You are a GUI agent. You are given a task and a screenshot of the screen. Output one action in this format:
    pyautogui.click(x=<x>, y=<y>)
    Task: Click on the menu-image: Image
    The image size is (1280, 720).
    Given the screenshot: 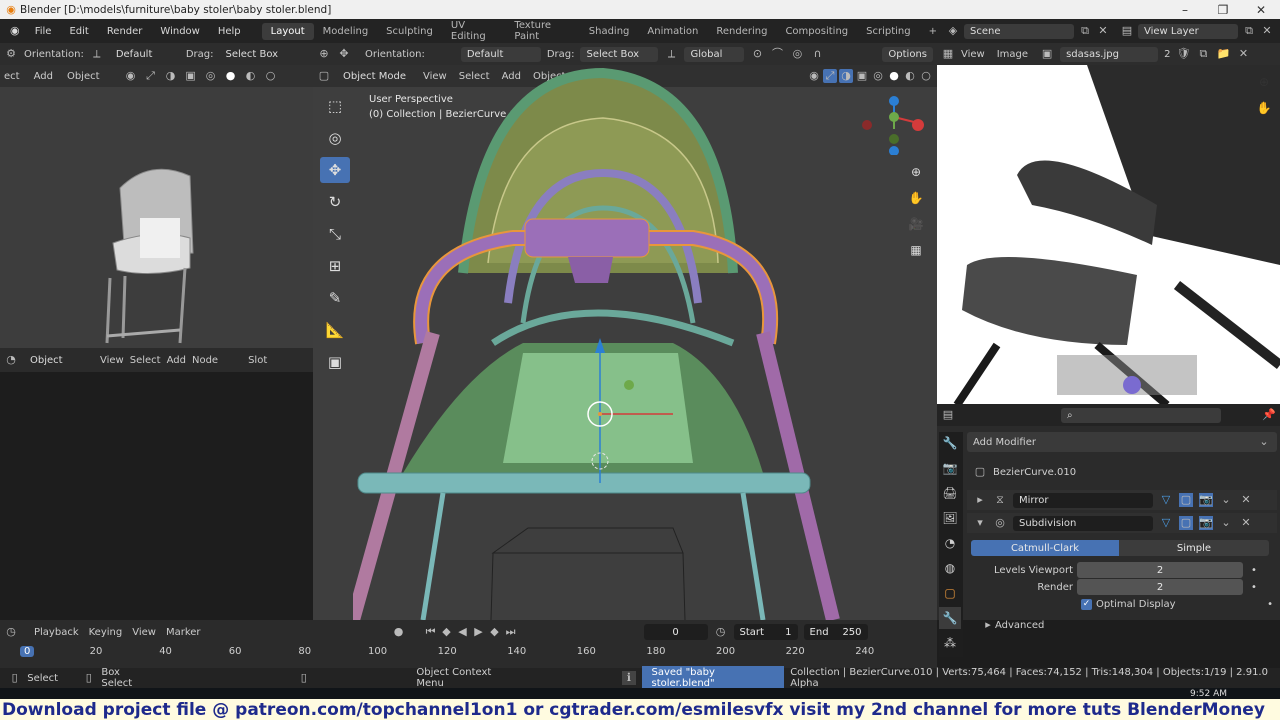 What is the action you would take?
    pyautogui.click(x=1012, y=54)
    